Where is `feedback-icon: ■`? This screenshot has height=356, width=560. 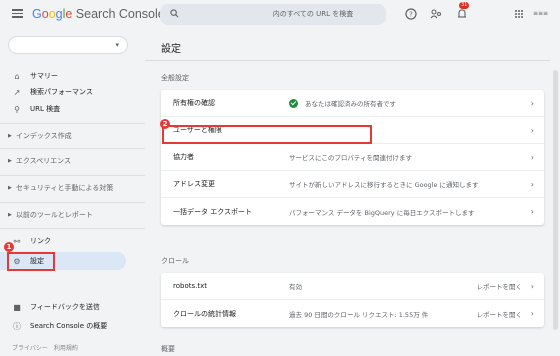
feedback-icon: ■ is located at coordinates (17, 307).